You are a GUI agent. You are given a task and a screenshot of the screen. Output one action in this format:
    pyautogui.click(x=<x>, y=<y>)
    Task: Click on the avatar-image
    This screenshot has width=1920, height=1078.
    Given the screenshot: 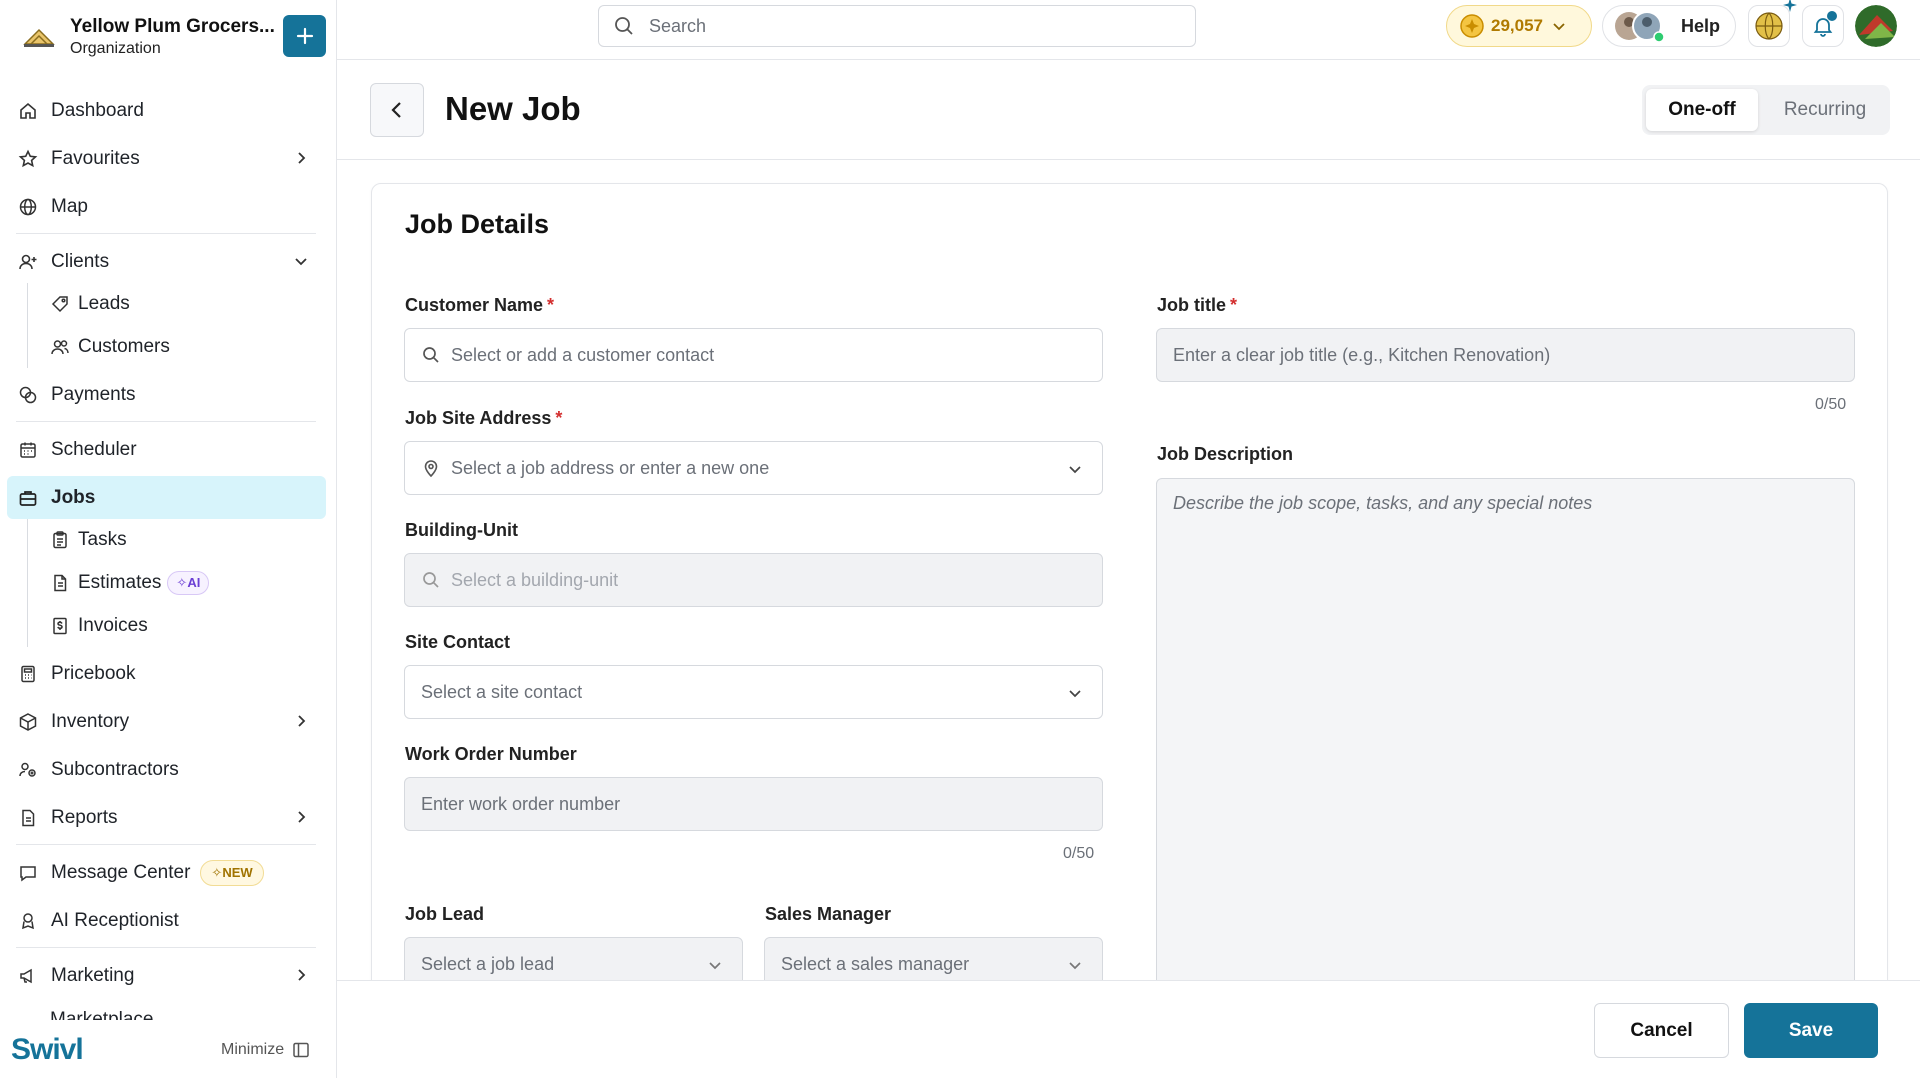 What is the action you would take?
    pyautogui.click(x=1876, y=26)
    